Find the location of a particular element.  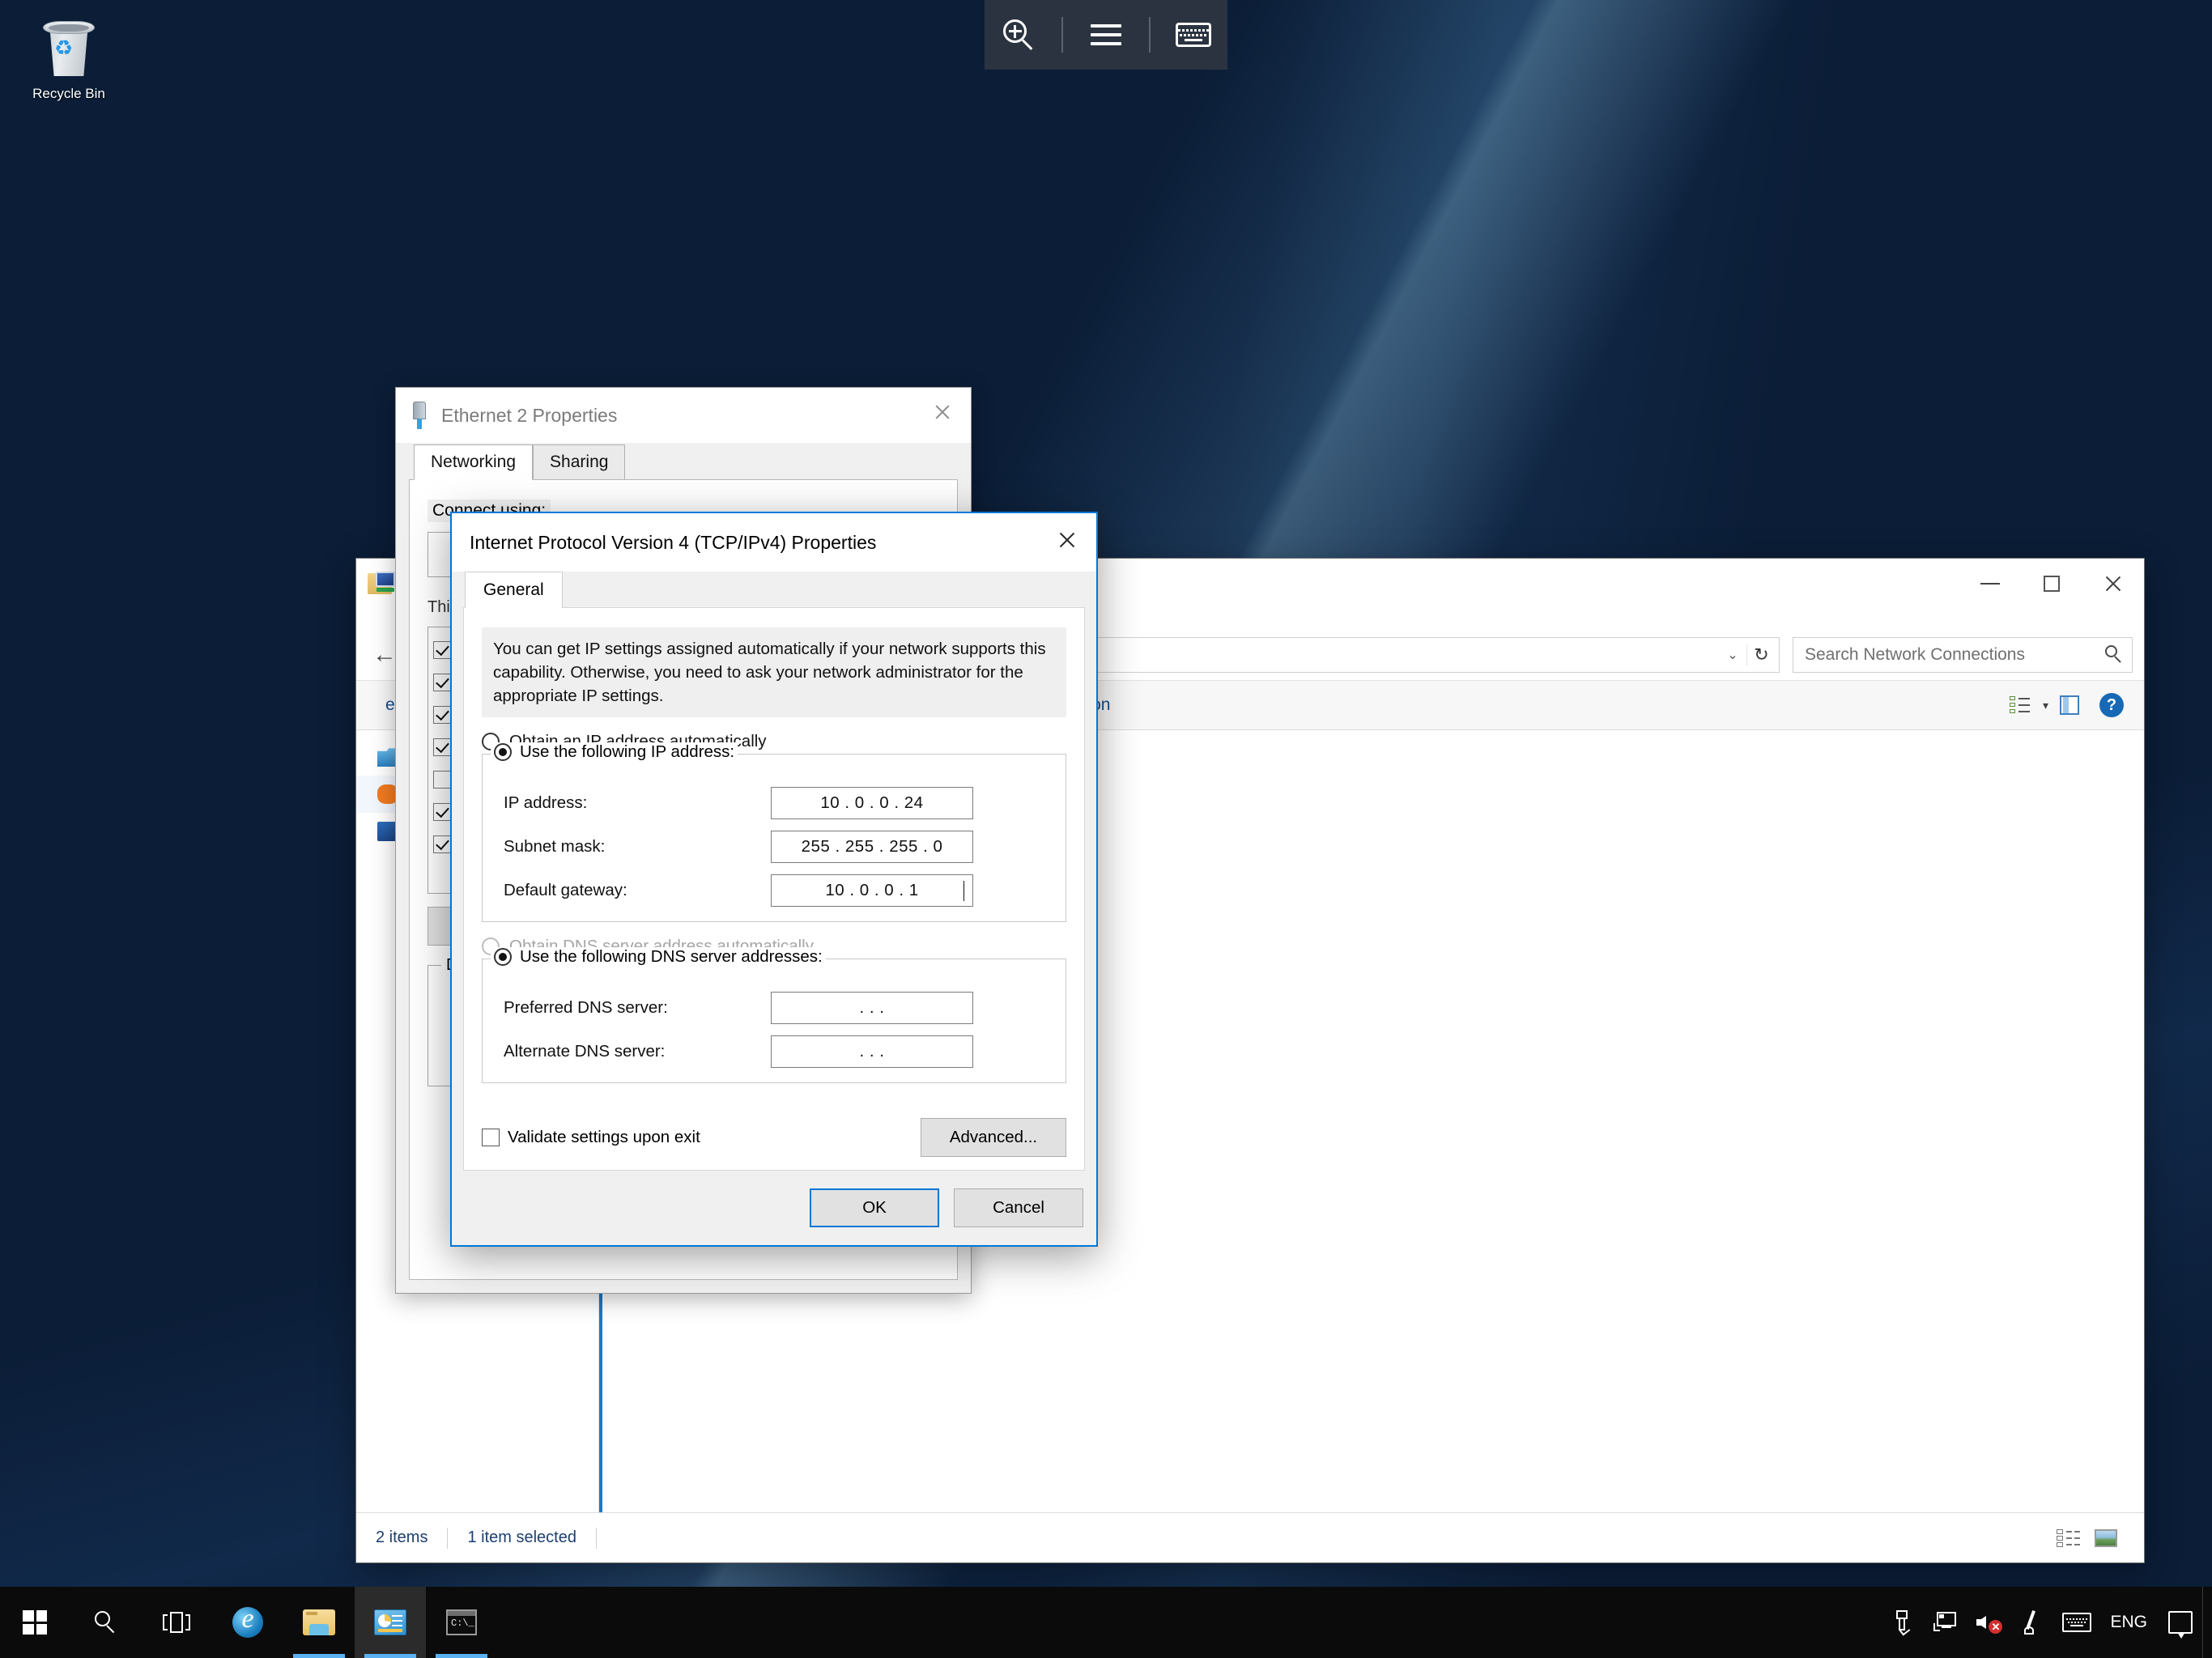

preview-pane-icon is located at coordinates (2069, 705).